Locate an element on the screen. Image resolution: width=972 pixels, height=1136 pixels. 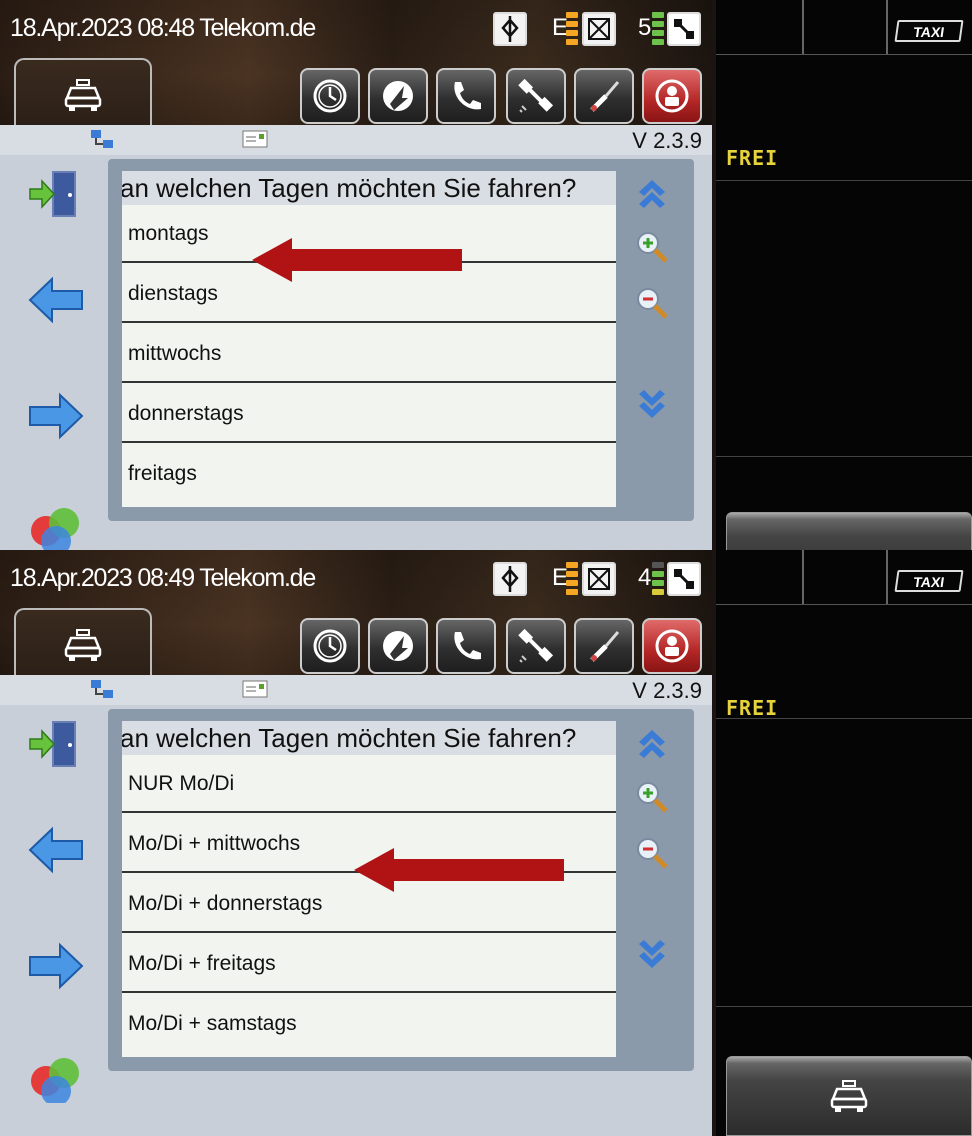
list-item: mittwochs is located at coordinates (369, 354).